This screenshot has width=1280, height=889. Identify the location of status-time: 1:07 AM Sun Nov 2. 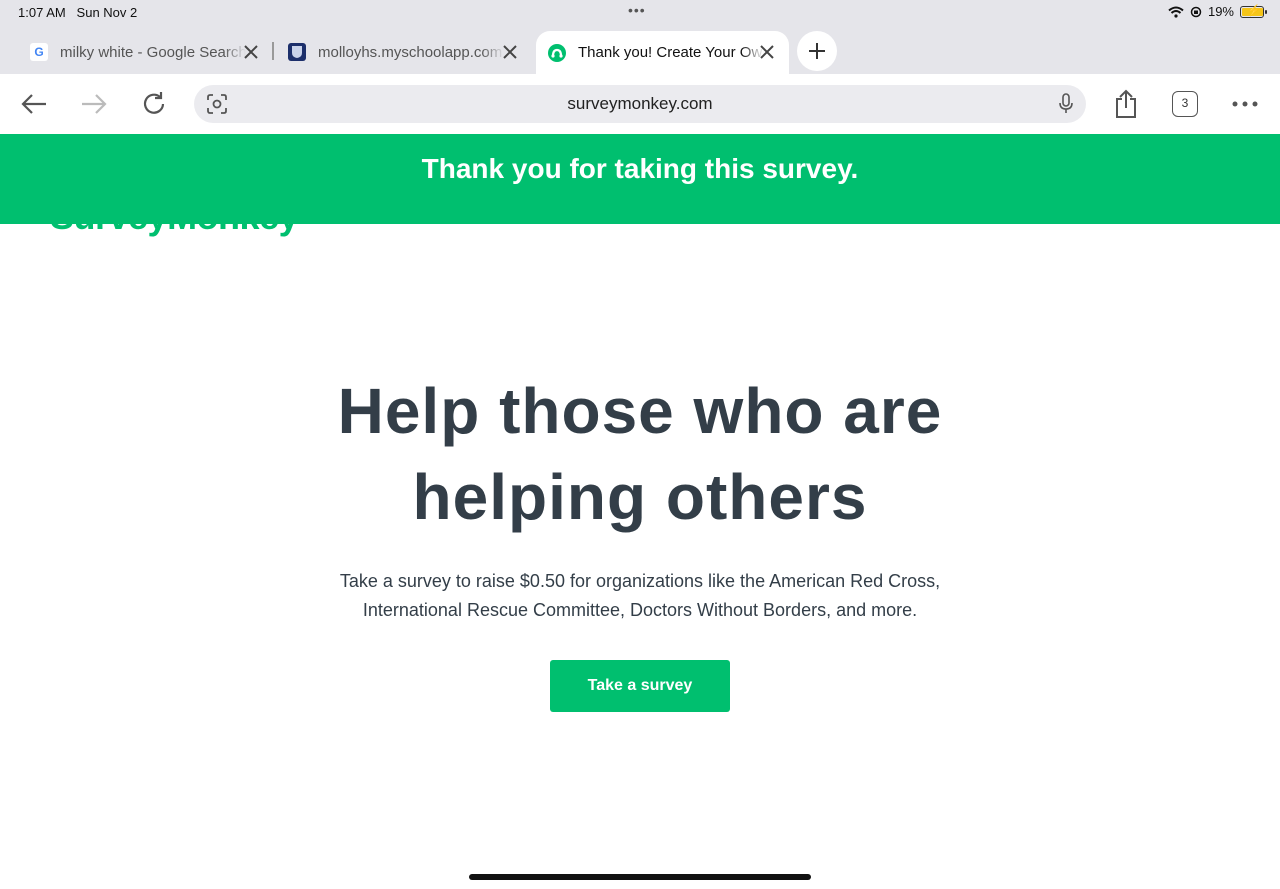
(78, 12).